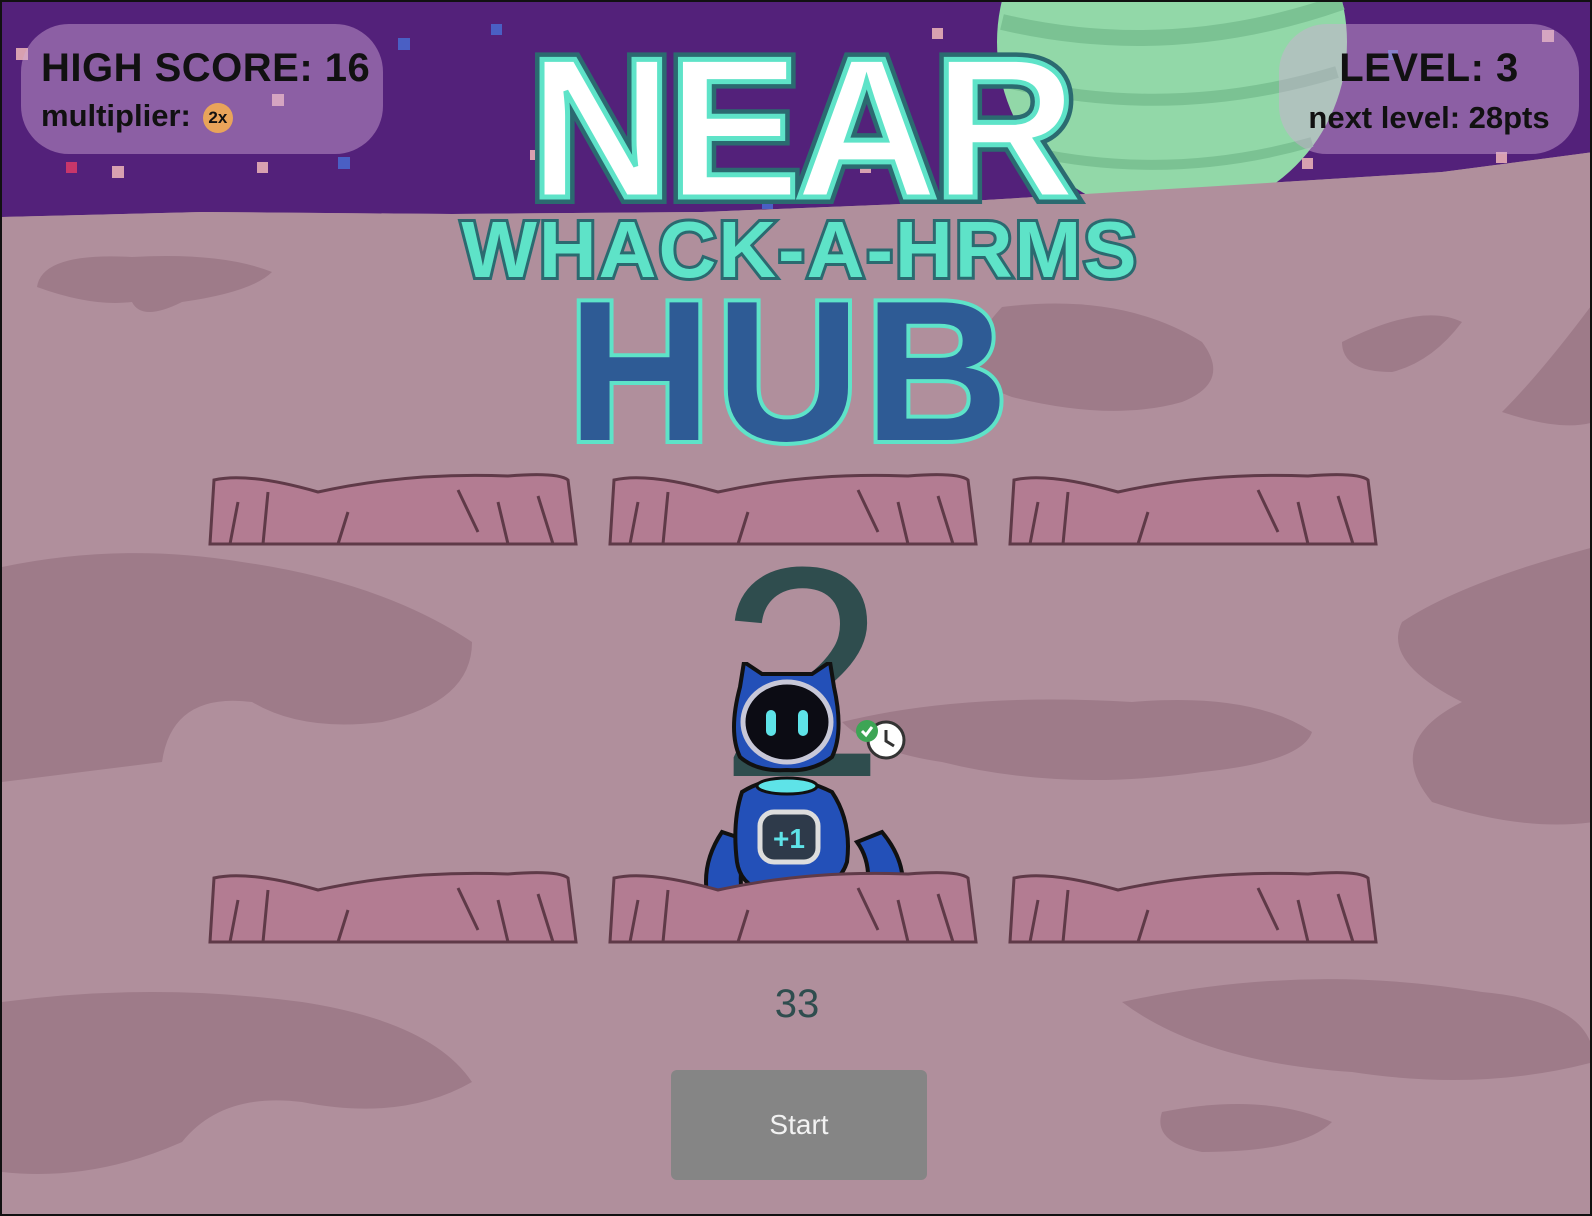 This screenshot has width=1592, height=1216. I want to click on check-icon, so click(867, 731).